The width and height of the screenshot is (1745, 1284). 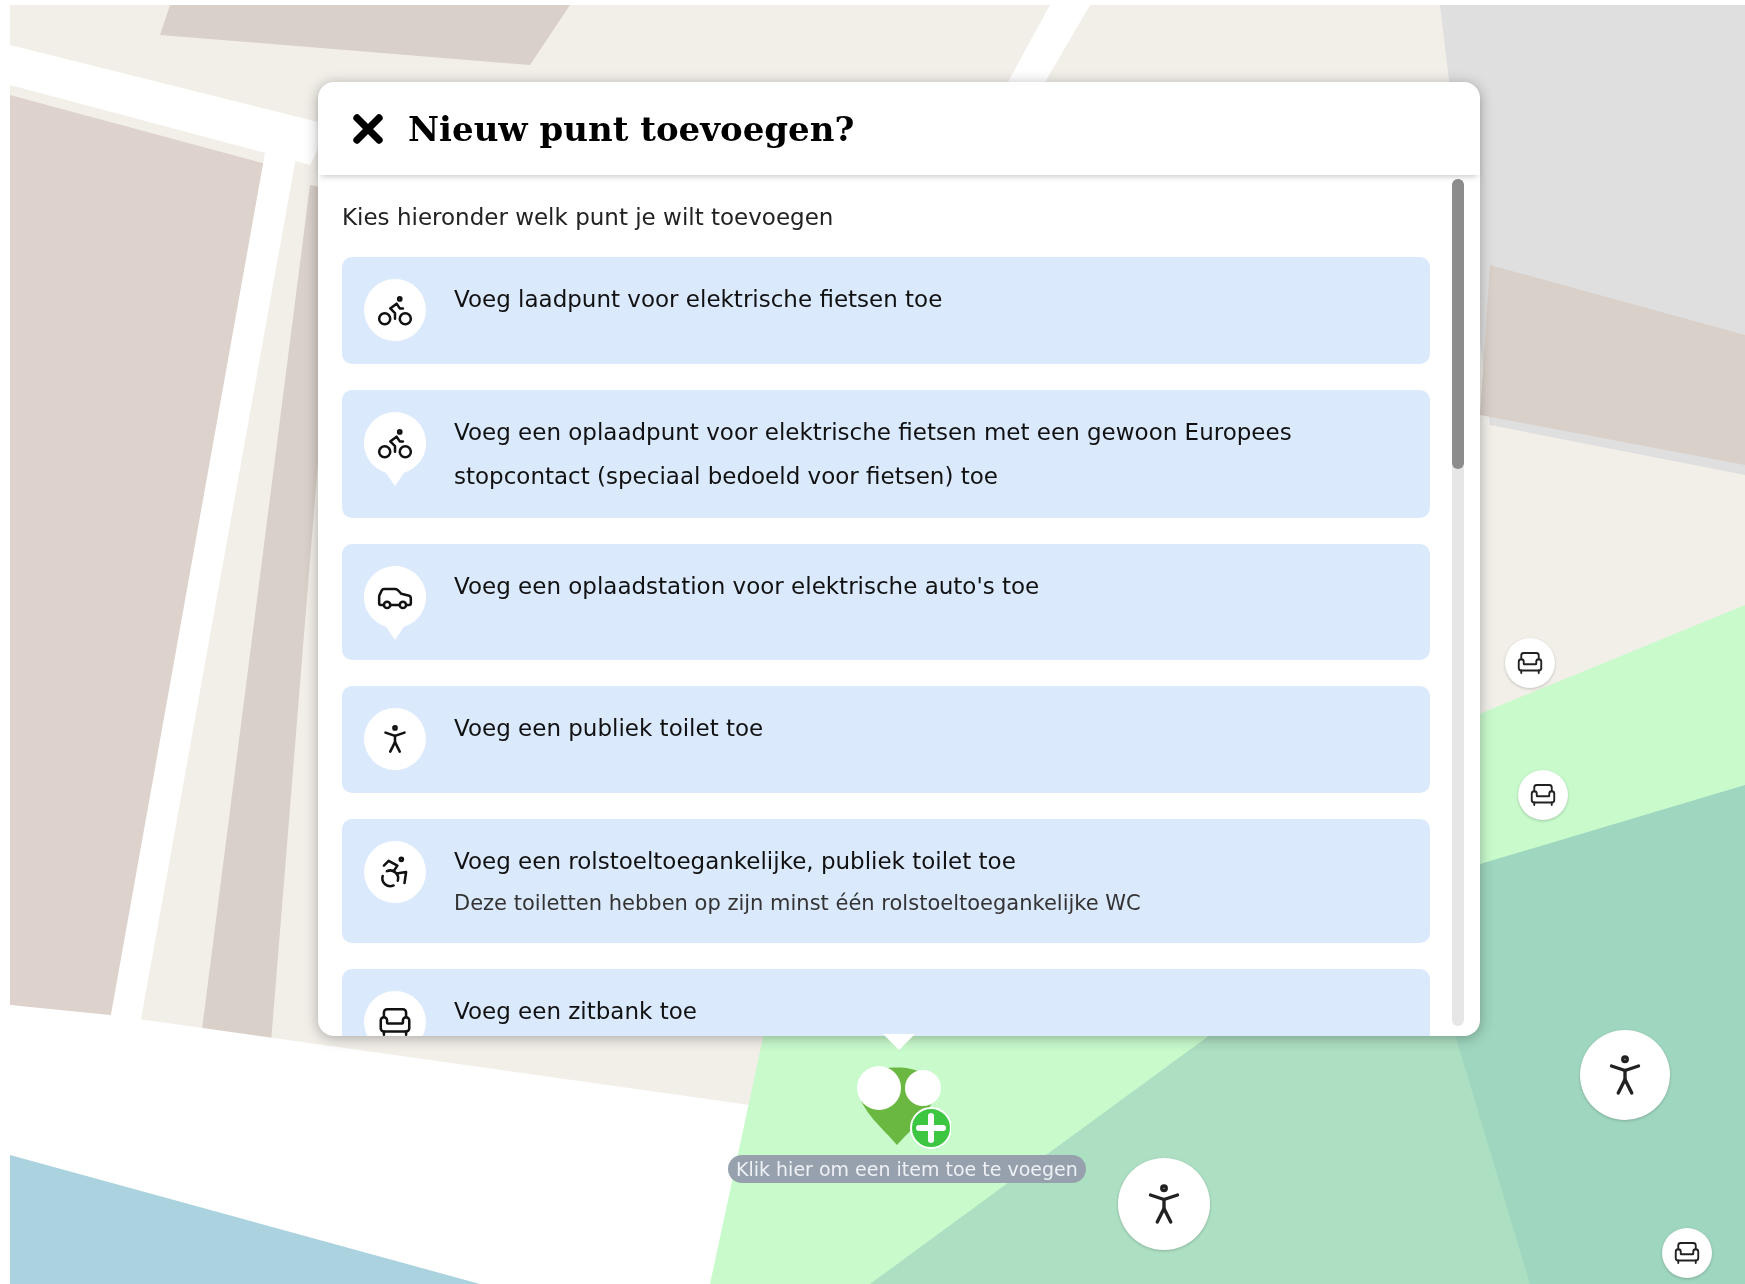 What do you see at coordinates (907, 1169) in the screenshot?
I see `add-item-tooltip: Klik hier om een item toe te voegen` at bounding box center [907, 1169].